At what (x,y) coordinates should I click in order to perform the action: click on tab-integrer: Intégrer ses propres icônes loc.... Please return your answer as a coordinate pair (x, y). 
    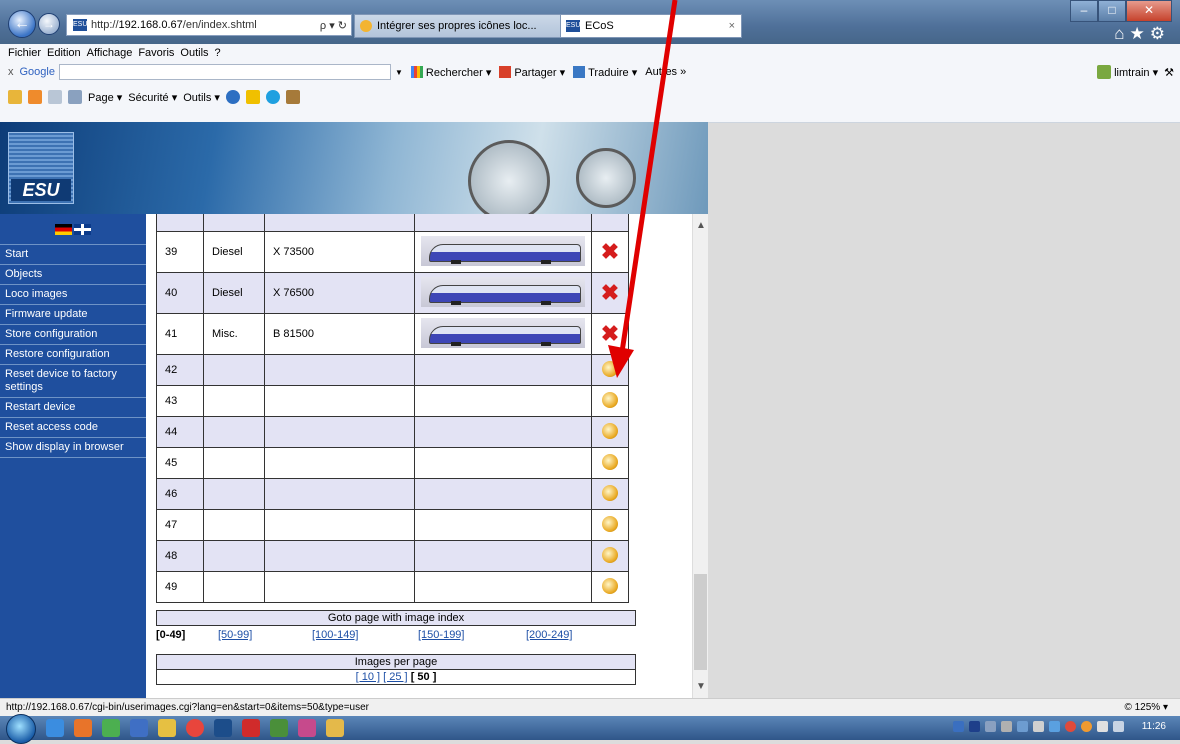
    Looking at the image, I should click on (458, 26).